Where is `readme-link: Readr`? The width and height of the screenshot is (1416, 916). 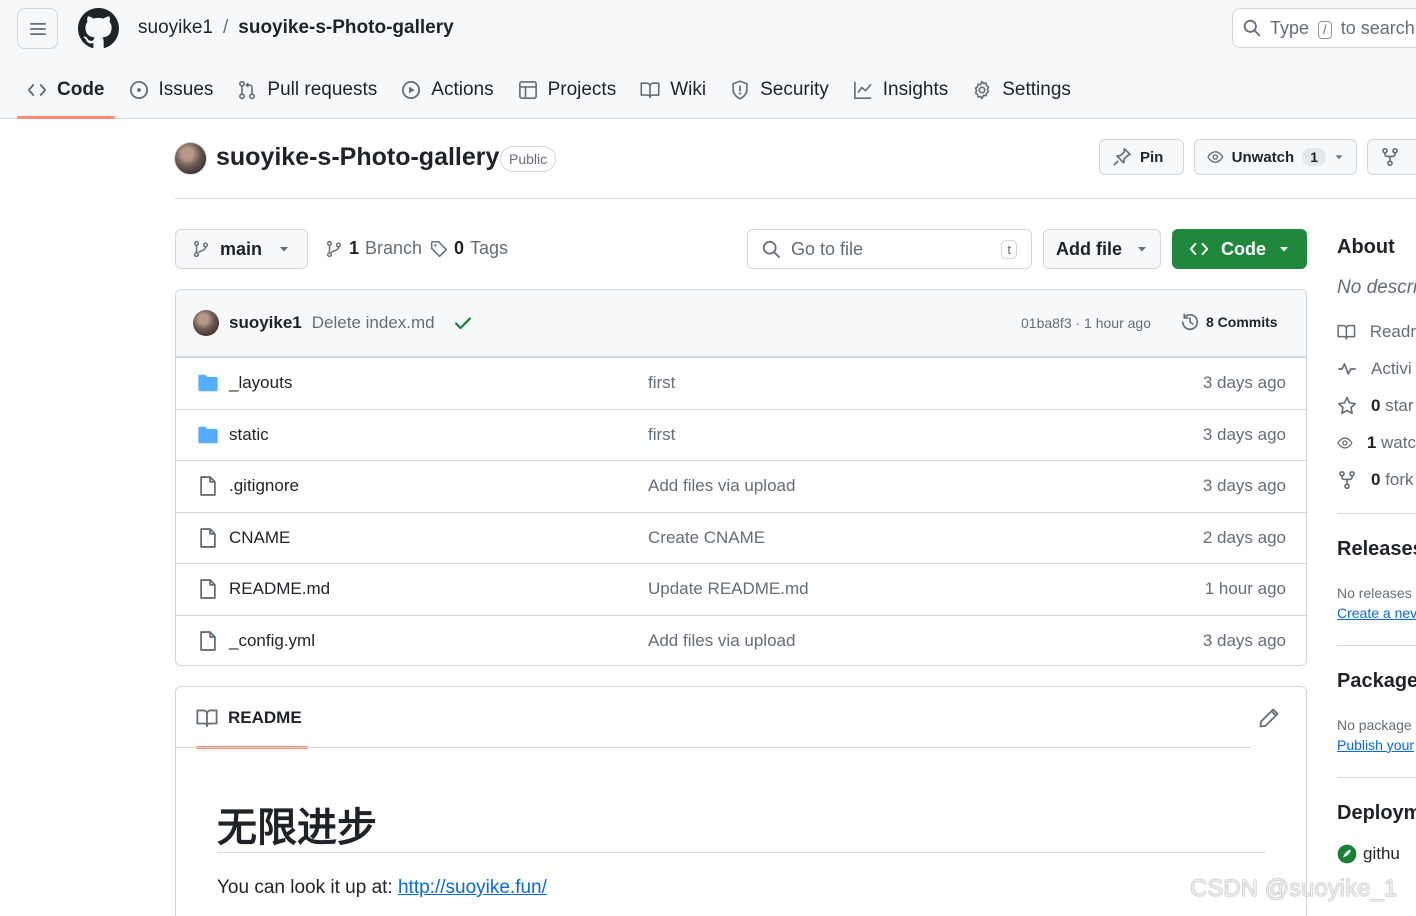 readme-link: Readr is located at coordinates (1376, 331).